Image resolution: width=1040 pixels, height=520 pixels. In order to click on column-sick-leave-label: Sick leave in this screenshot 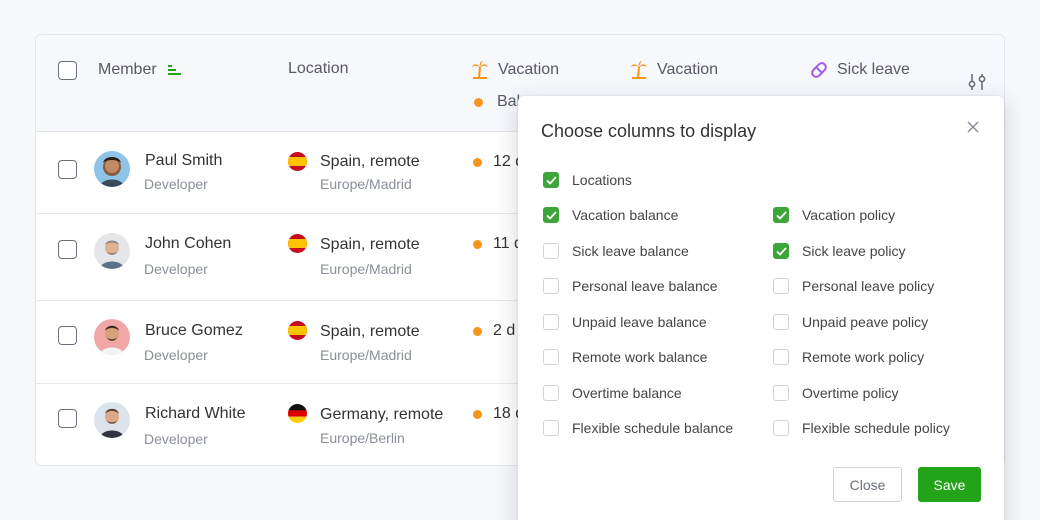, I will do `click(873, 69)`.